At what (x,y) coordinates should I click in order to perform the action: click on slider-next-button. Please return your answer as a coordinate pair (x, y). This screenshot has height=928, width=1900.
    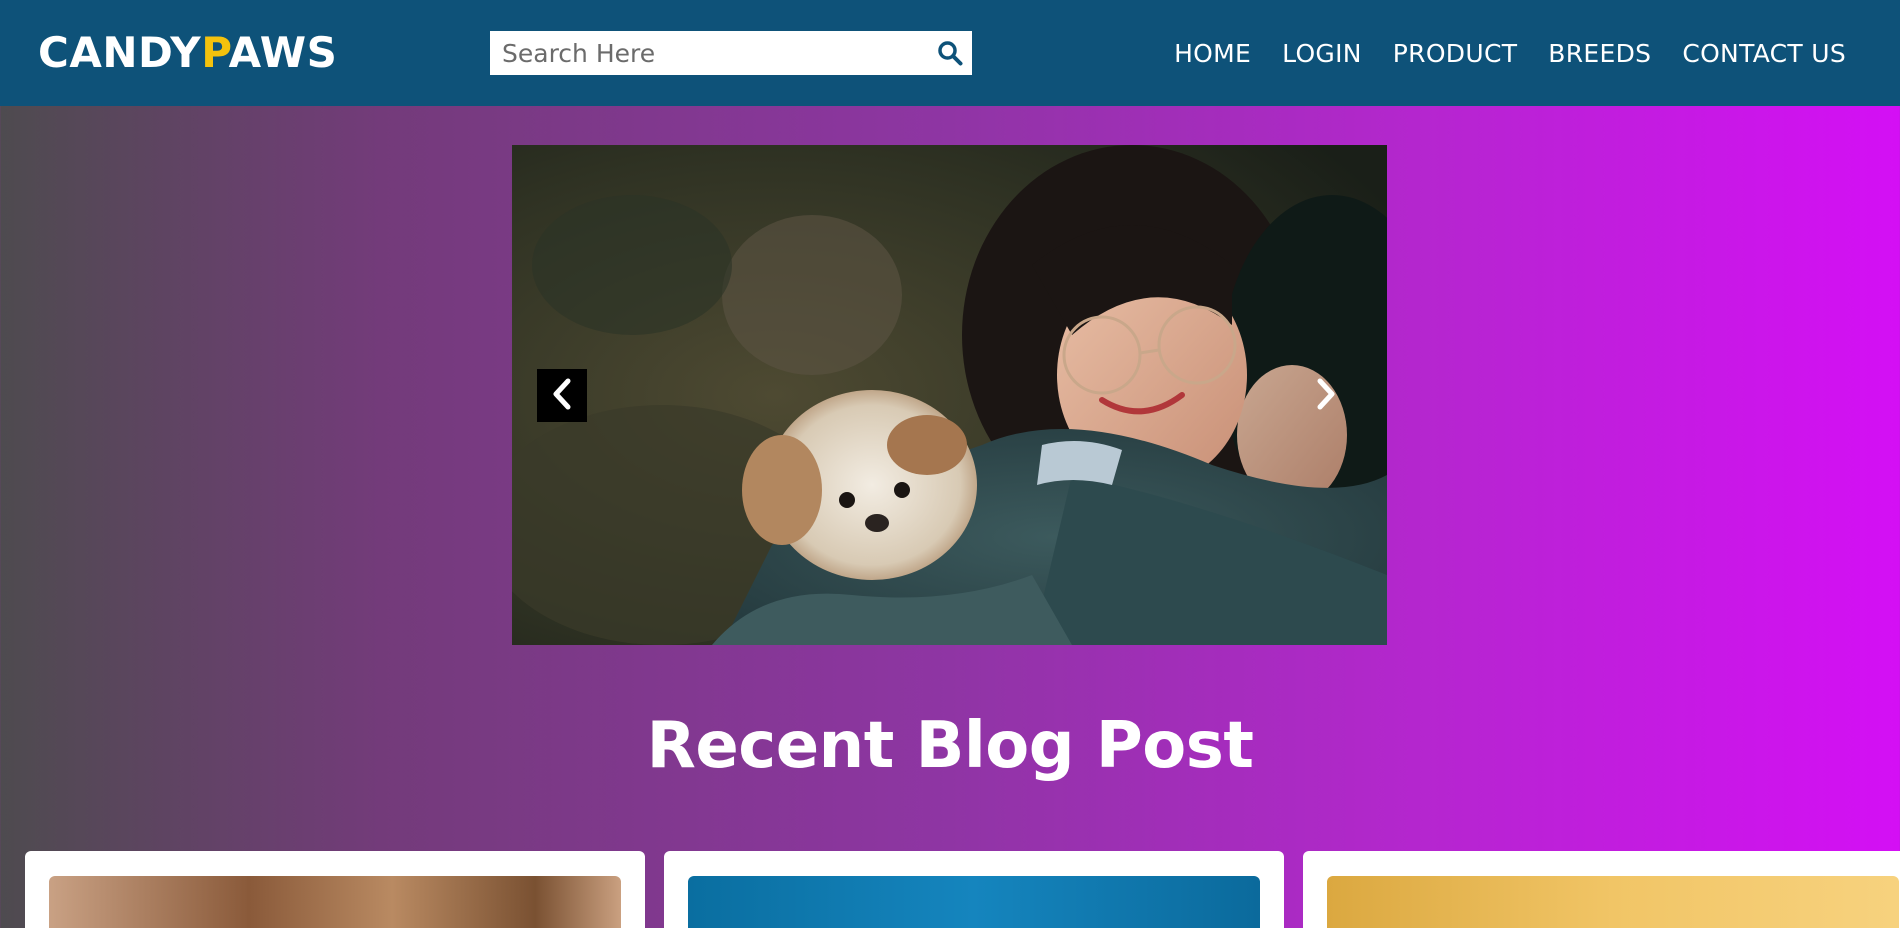
    Looking at the image, I should click on (1326, 395).